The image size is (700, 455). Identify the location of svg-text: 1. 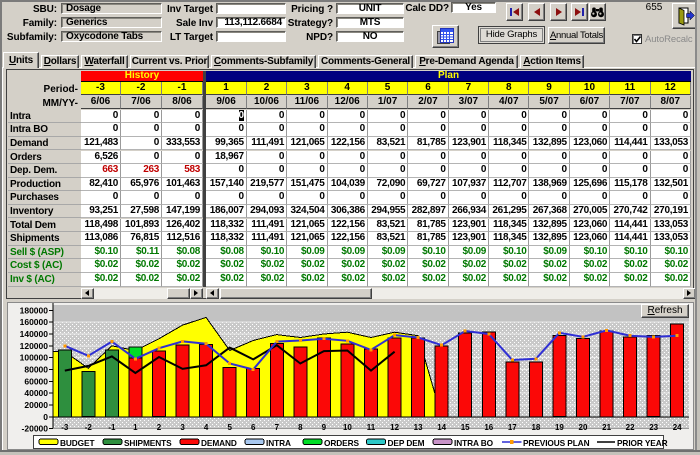
(135, 427).